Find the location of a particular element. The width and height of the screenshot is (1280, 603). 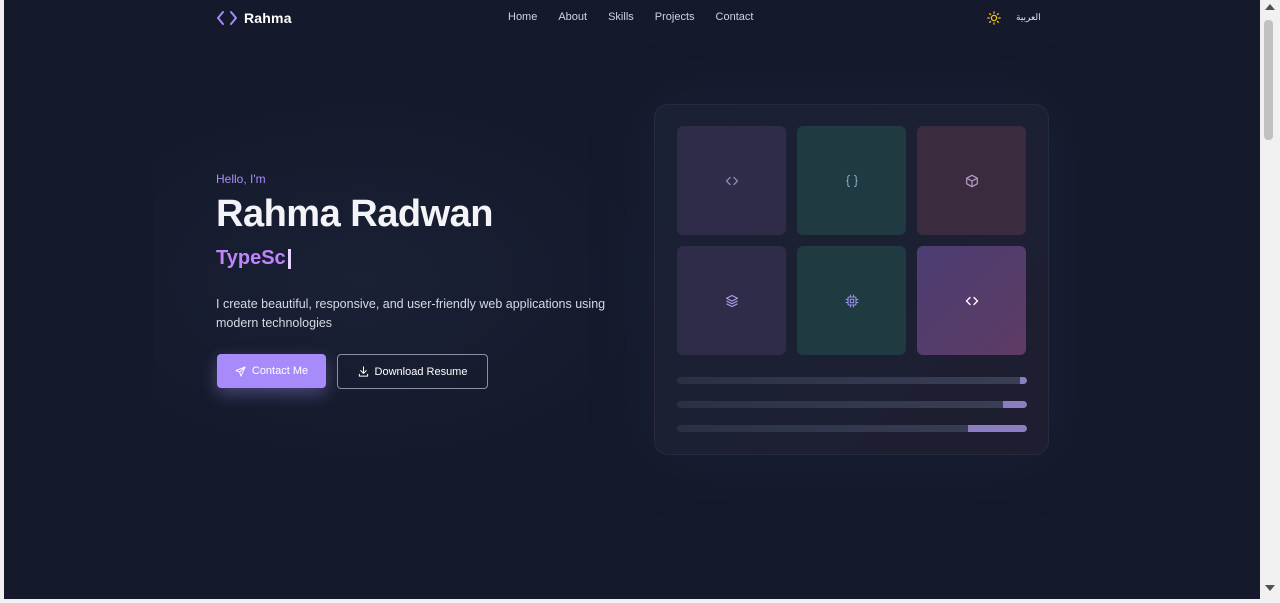

contact-me-button: Contact Me is located at coordinates (271, 371).